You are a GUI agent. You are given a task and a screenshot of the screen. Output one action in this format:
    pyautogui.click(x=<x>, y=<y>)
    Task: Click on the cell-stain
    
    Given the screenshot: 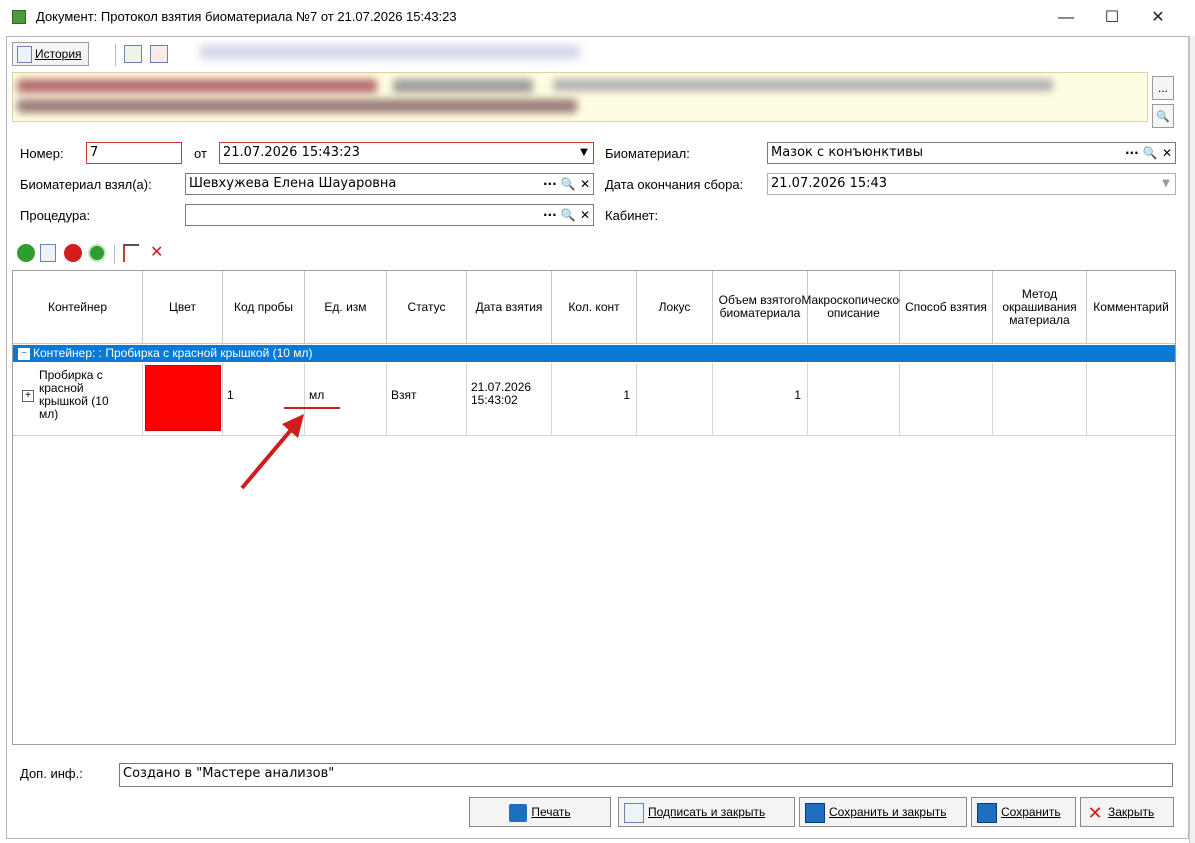 What is the action you would take?
    pyautogui.click(x=1040, y=399)
    